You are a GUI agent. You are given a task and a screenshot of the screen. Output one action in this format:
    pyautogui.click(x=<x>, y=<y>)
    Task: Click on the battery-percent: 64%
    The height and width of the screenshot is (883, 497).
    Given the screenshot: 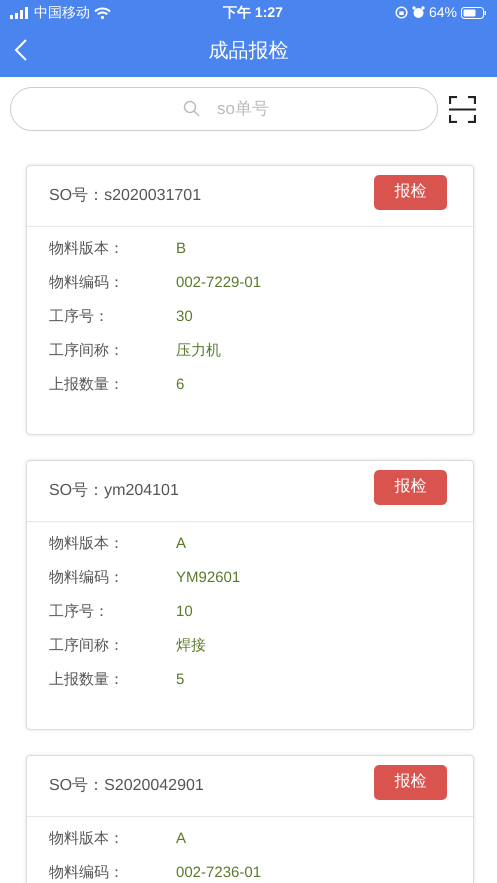 What is the action you would take?
    pyautogui.click(x=442, y=12)
    